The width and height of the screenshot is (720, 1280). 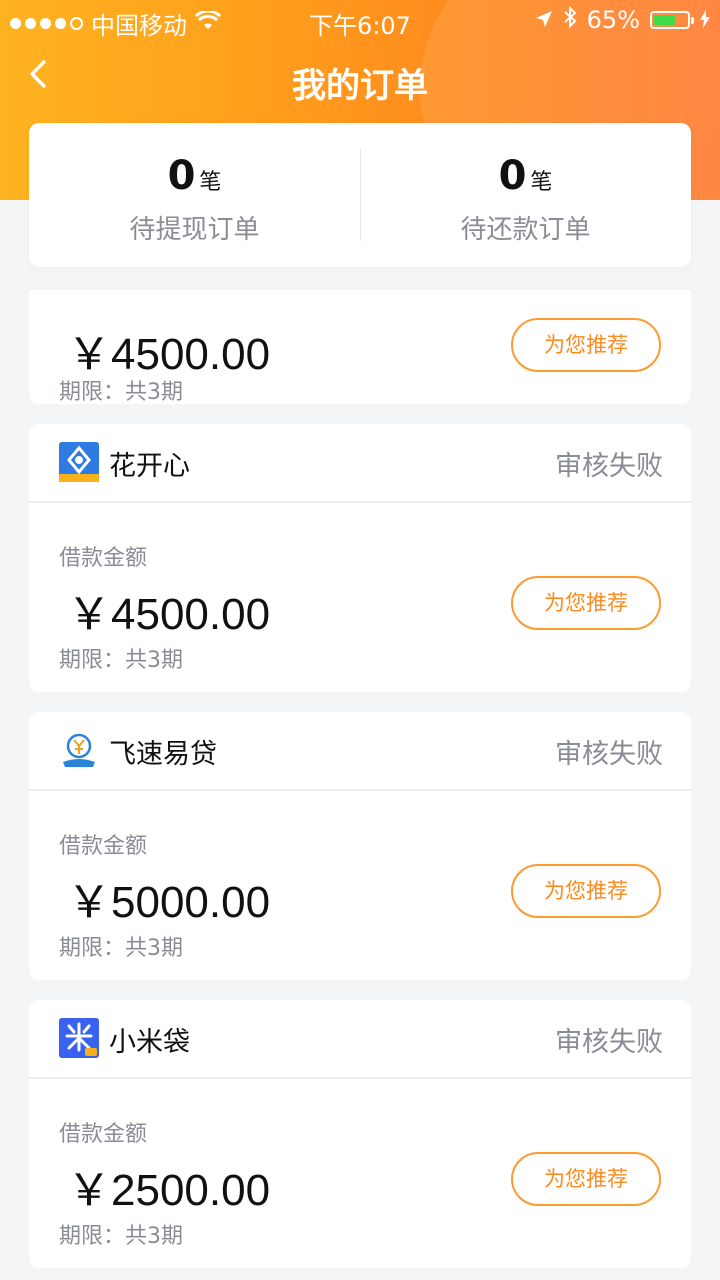 I want to click on pending-repay-label: 待还款订单, so click(x=525, y=230).